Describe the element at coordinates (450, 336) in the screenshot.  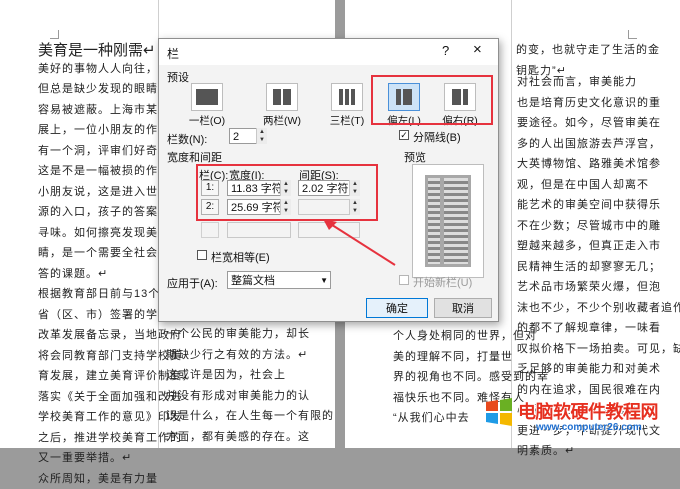
I see `text-line: 个人身处桐同的世界，但对` at that location.